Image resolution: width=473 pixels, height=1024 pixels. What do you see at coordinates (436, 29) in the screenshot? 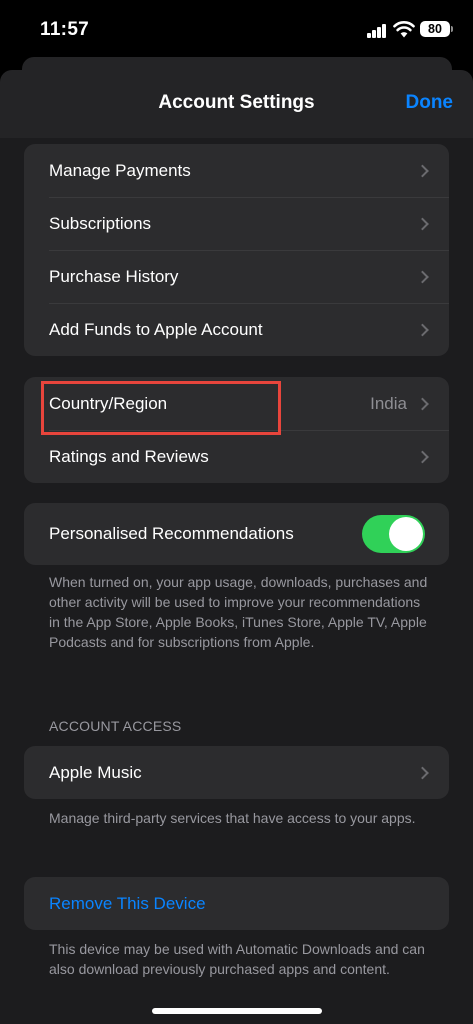
I see `battery-icon: 80` at bounding box center [436, 29].